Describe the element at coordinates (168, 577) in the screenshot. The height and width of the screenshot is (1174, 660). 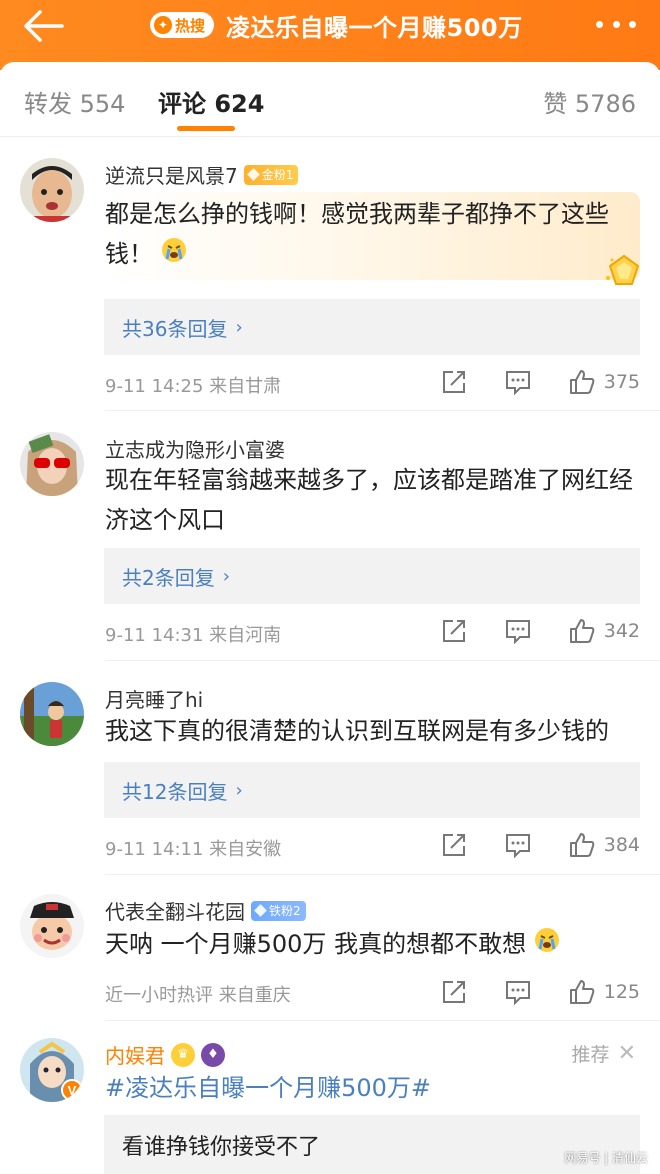
I see `reply-count-label: 共2条回复` at that location.